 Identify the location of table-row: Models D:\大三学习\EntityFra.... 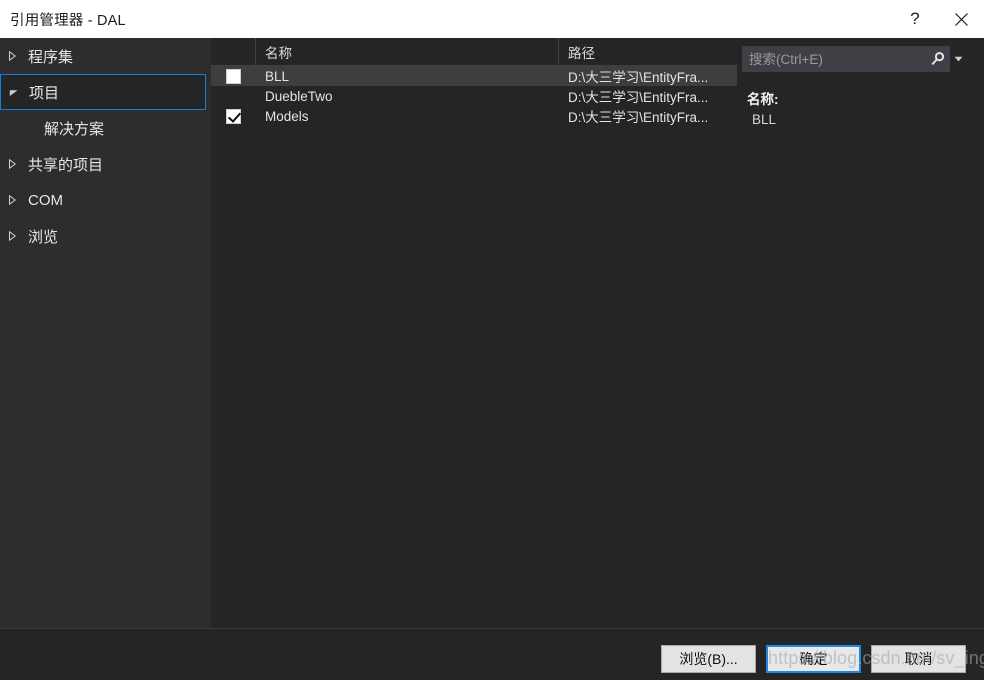
(474, 116).